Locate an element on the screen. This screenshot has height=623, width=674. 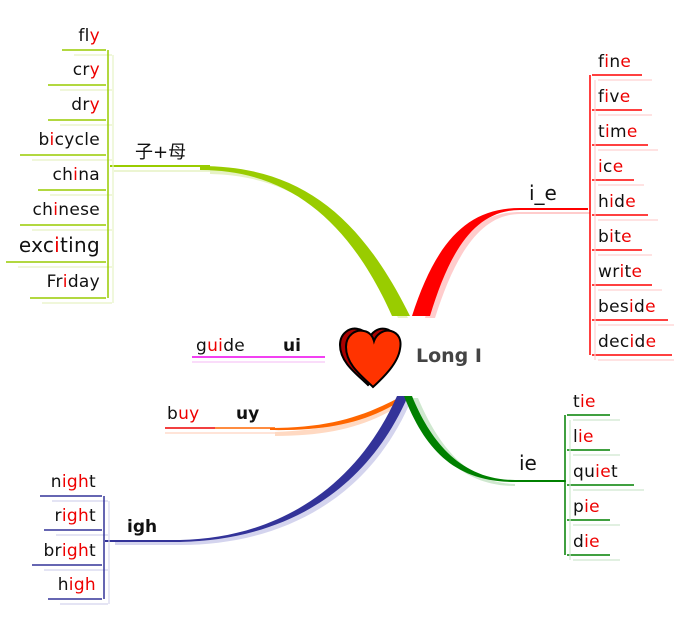
word-i-e: beside is located at coordinates (627, 307).